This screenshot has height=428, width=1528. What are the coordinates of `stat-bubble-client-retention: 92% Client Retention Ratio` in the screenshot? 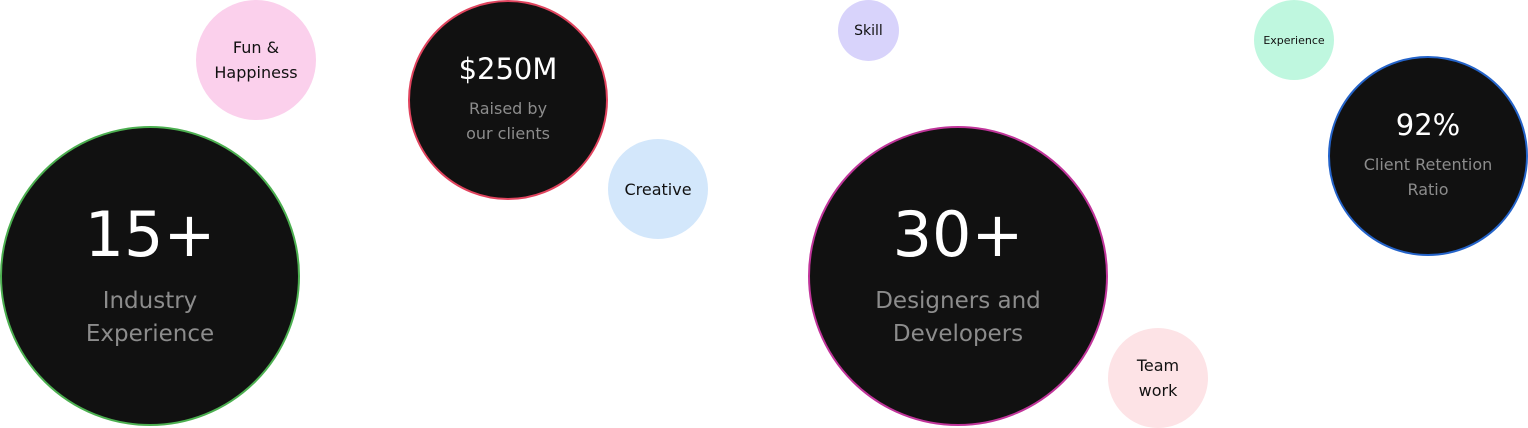 It's located at (1428, 156).